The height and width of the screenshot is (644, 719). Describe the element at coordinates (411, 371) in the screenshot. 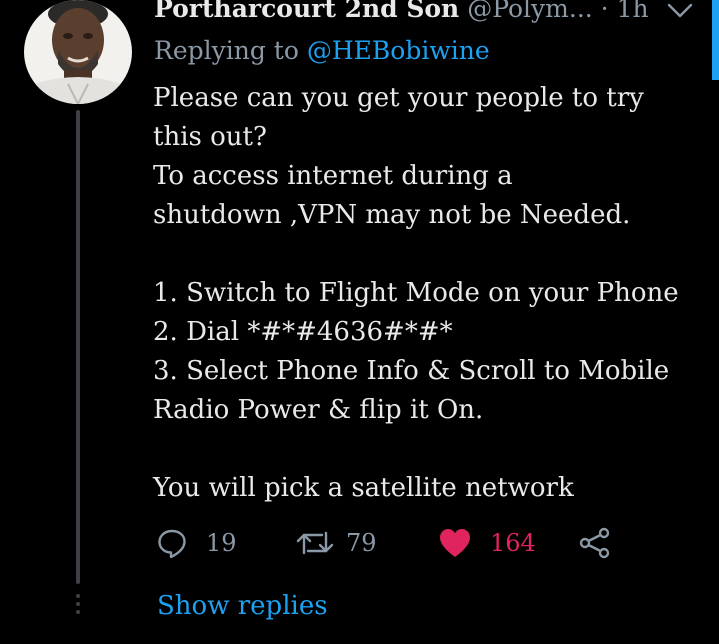

I see `tweet-text-line: 3. Select Phone Info & Scroll to Mobile` at that location.